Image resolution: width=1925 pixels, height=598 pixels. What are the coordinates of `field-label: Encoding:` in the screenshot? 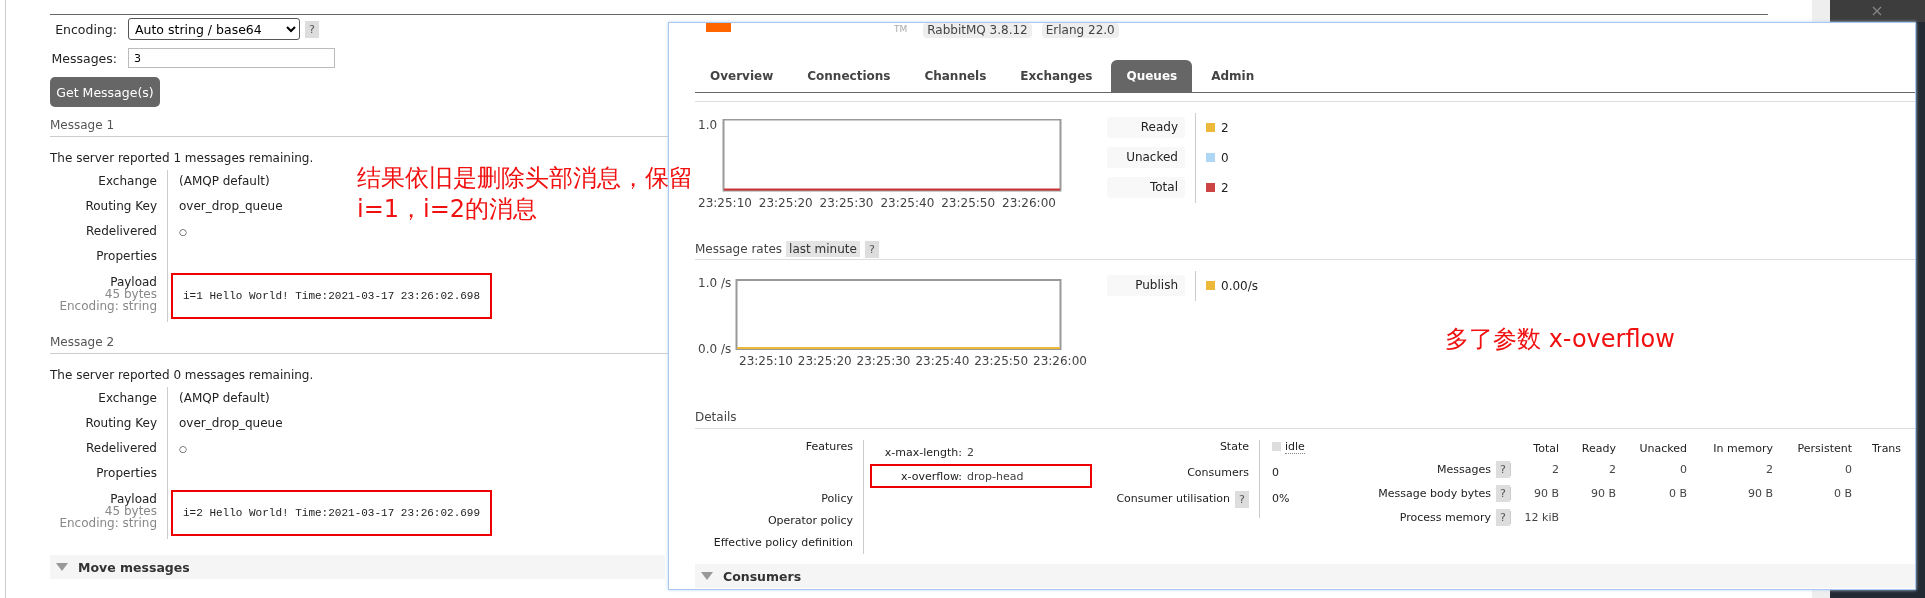 It's located at (85, 29).